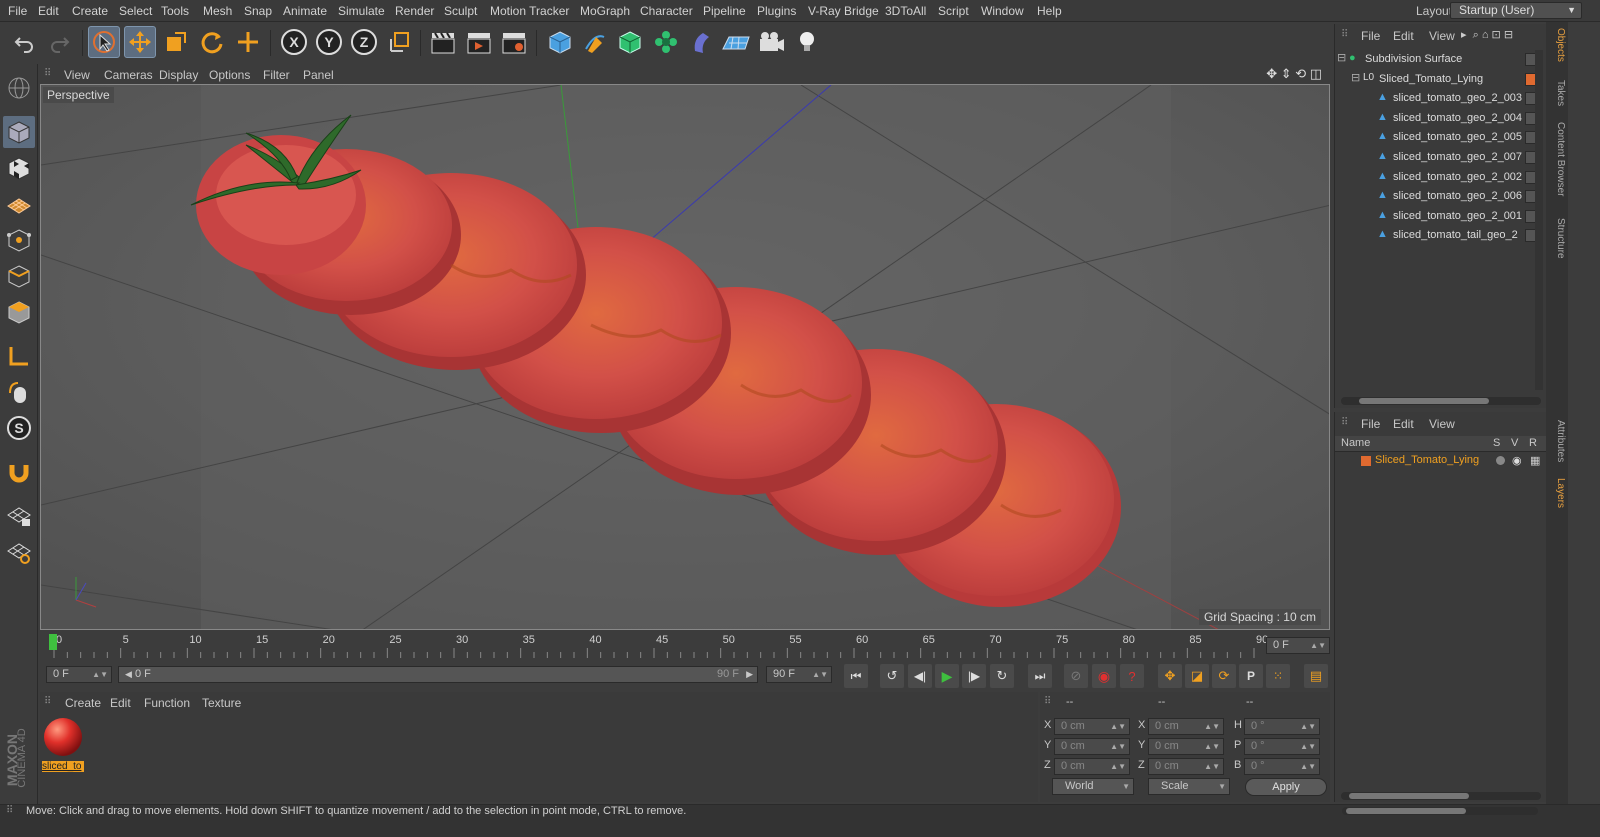 Image resolution: width=1600 pixels, height=837 pixels. What do you see at coordinates (19, 88) in the screenshot?
I see `make-editable-button` at bounding box center [19, 88].